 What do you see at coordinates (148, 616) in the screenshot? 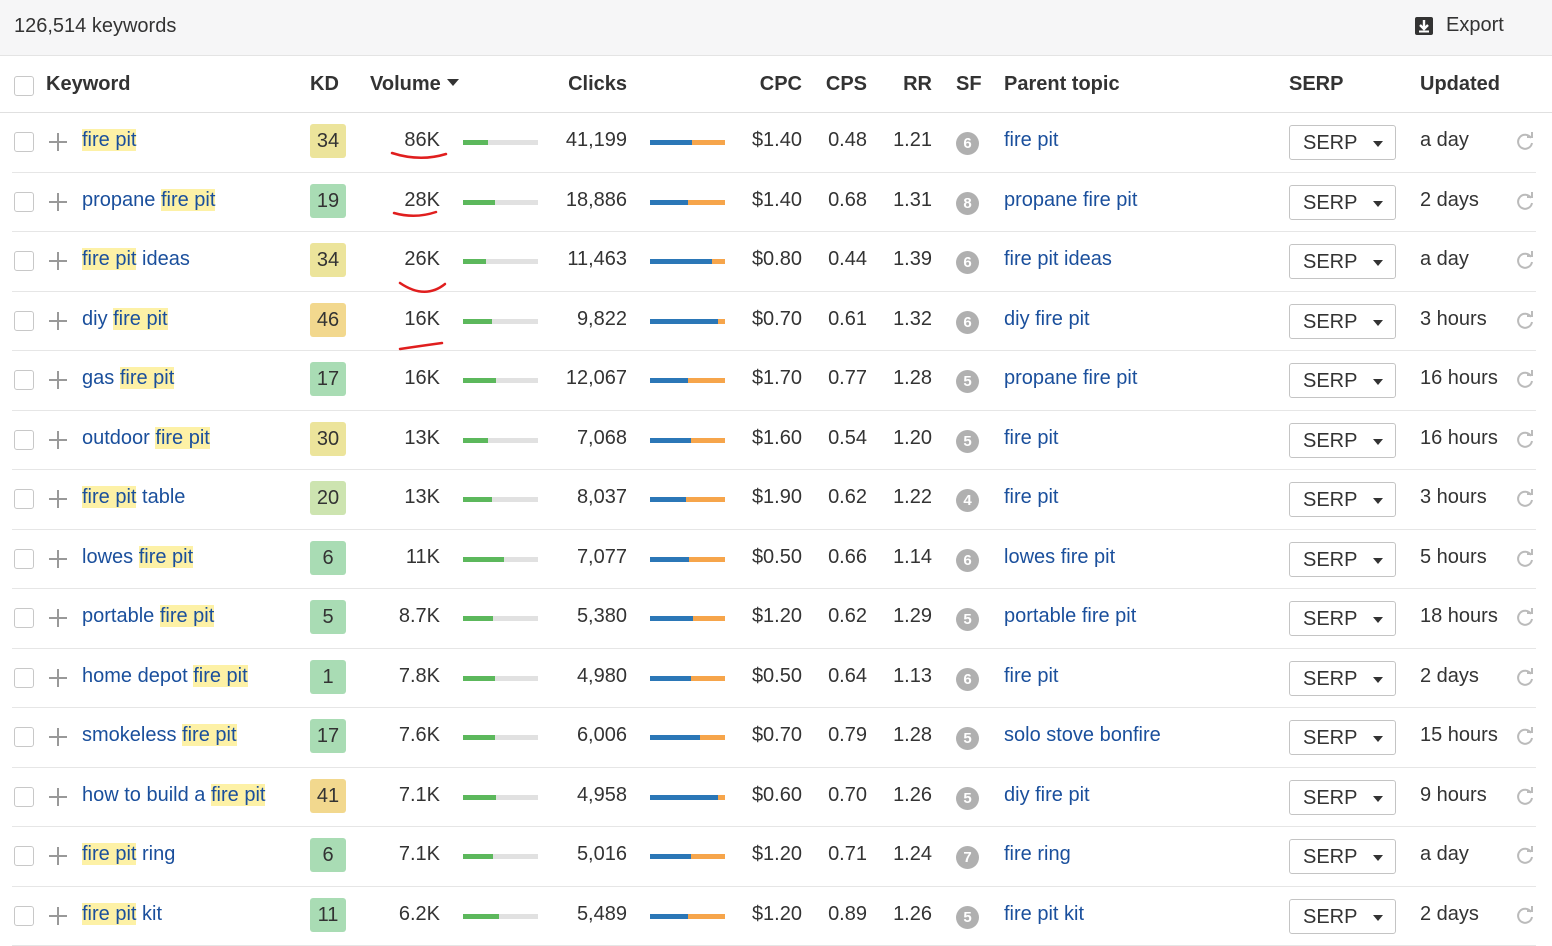
I see `keyword-link: portable fire pit` at bounding box center [148, 616].